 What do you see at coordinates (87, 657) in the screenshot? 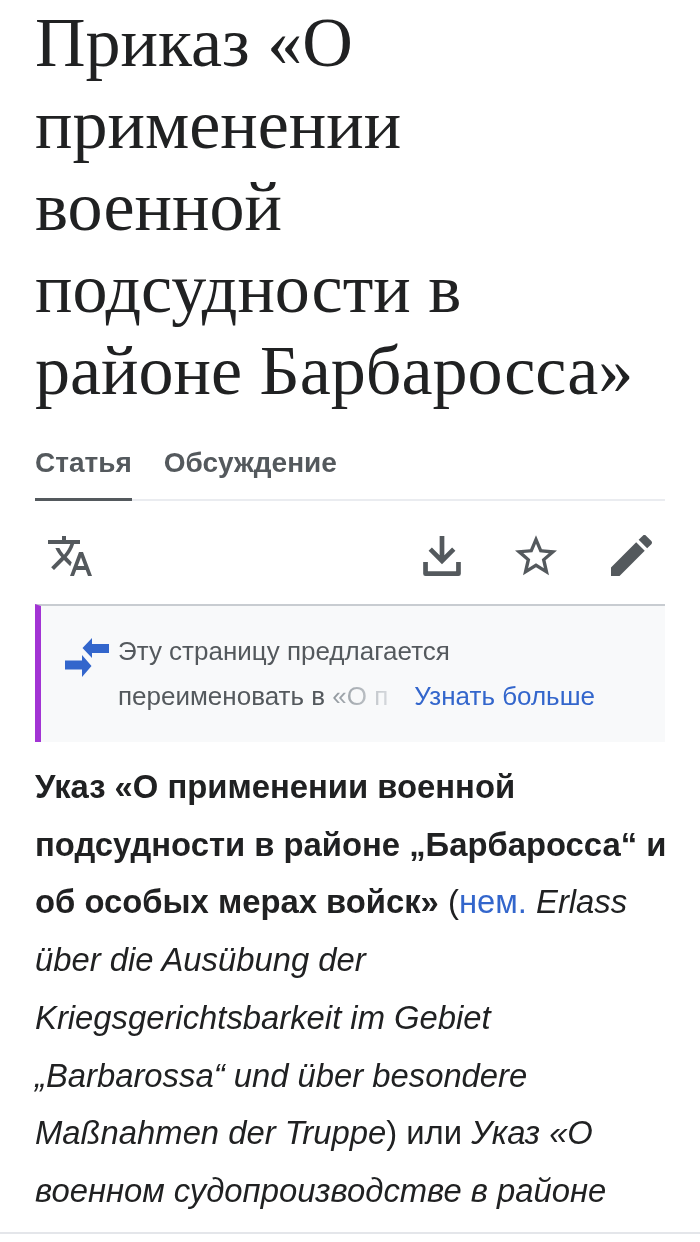
I see `merge-arrows-icon` at bounding box center [87, 657].